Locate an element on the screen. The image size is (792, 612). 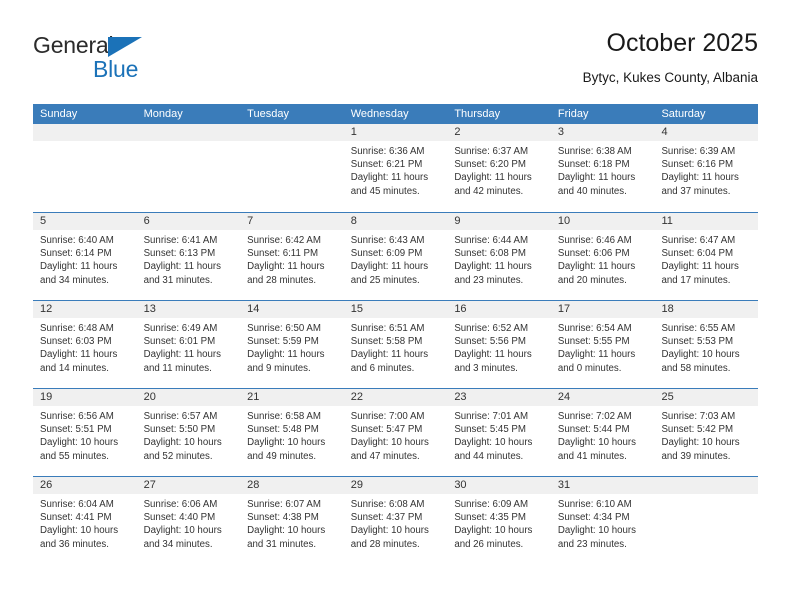
sunset-text: Sunset: 5:59 PM is located at coordinates (283, 342).